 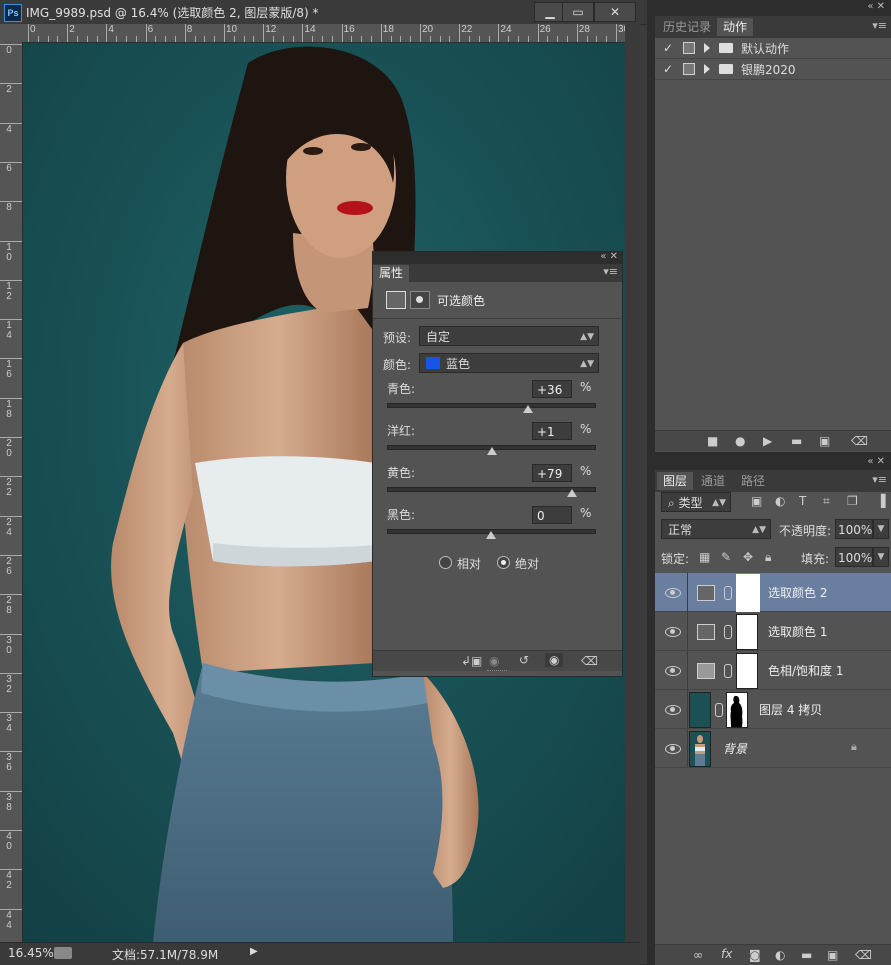 I want to click on lock-pixels-icon: ✎, so click(x=726, y=557).